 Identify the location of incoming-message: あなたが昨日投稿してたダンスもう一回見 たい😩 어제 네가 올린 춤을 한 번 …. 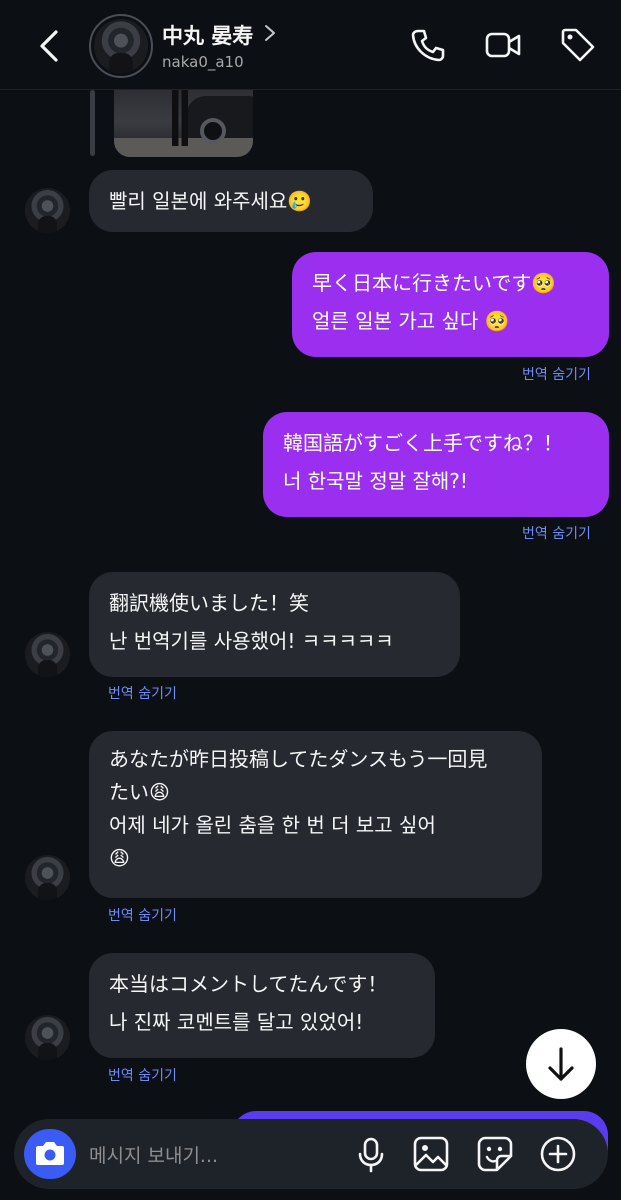
(315, 814).